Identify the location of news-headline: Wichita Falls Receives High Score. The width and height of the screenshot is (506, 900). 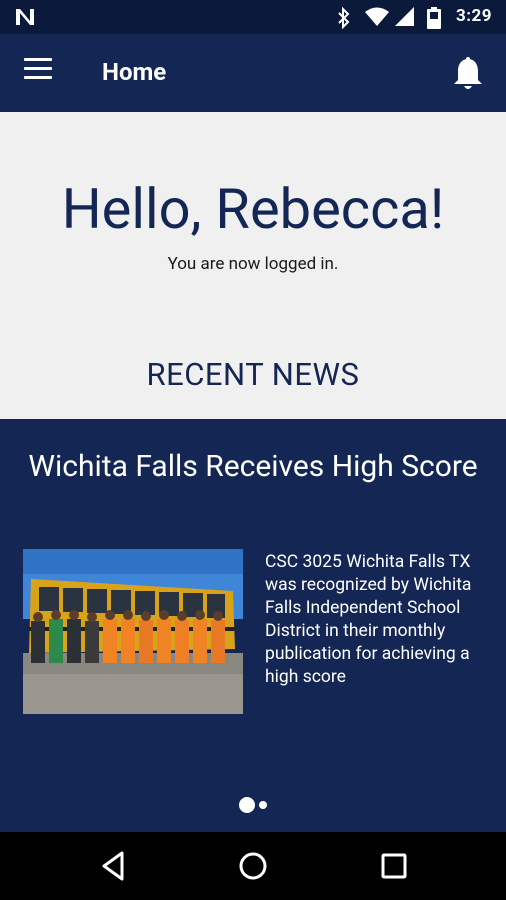
(253, 467).